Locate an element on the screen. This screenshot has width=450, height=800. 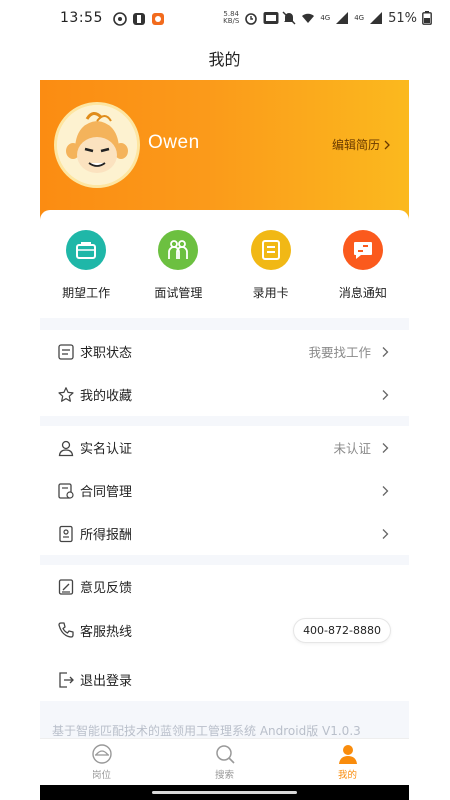
edit-resume-link: 编辑简历 is located at coordinates (361, 144).